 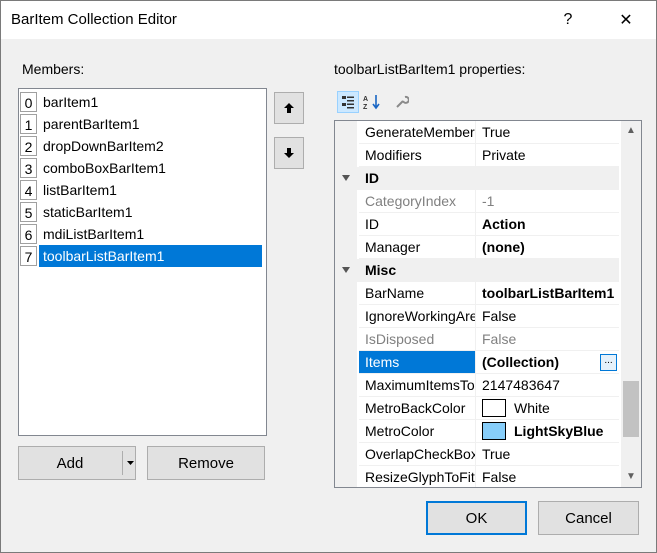 I want to click on categorized-icon, so click(x=348, y=102).